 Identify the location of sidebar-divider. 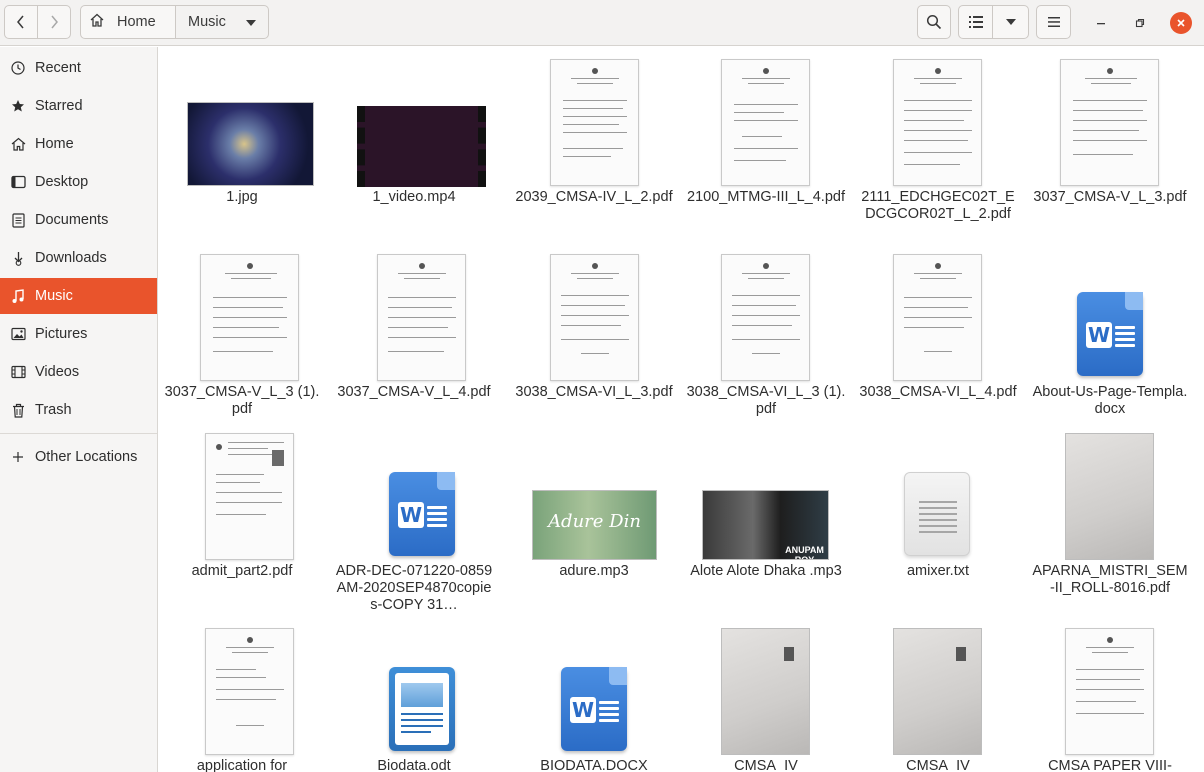
(78, 433).